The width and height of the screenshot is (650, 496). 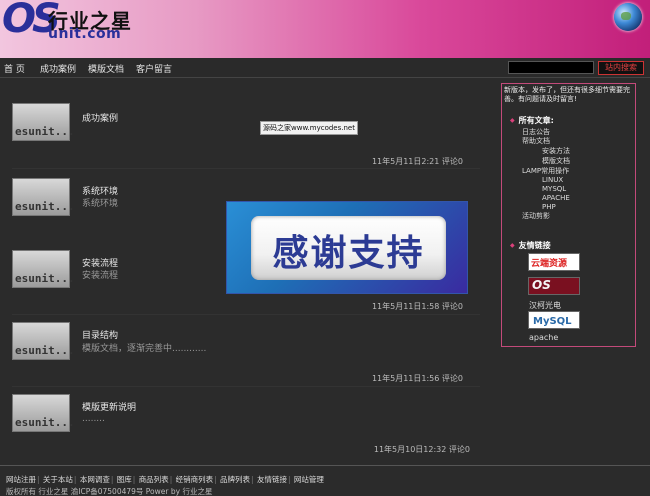 What do you see at coordinates (325, 29) in the screenshot?
I see `site-header: OS 行业之星 unit.com` at bounding box center [325, 29].